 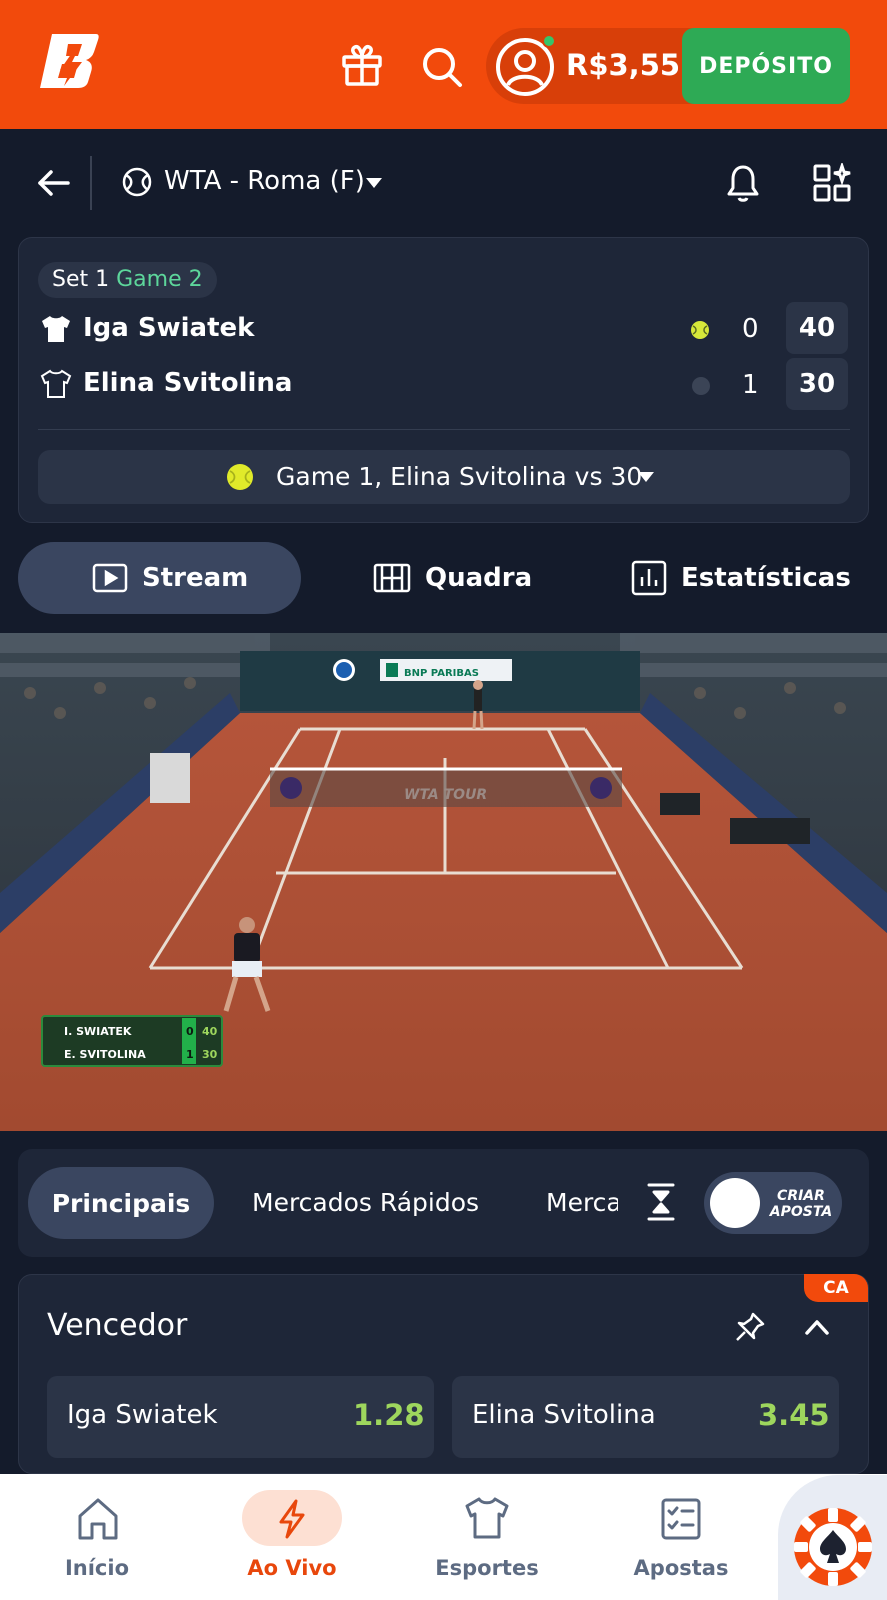 I want to click on header-divider, so click(x=91, y=183).